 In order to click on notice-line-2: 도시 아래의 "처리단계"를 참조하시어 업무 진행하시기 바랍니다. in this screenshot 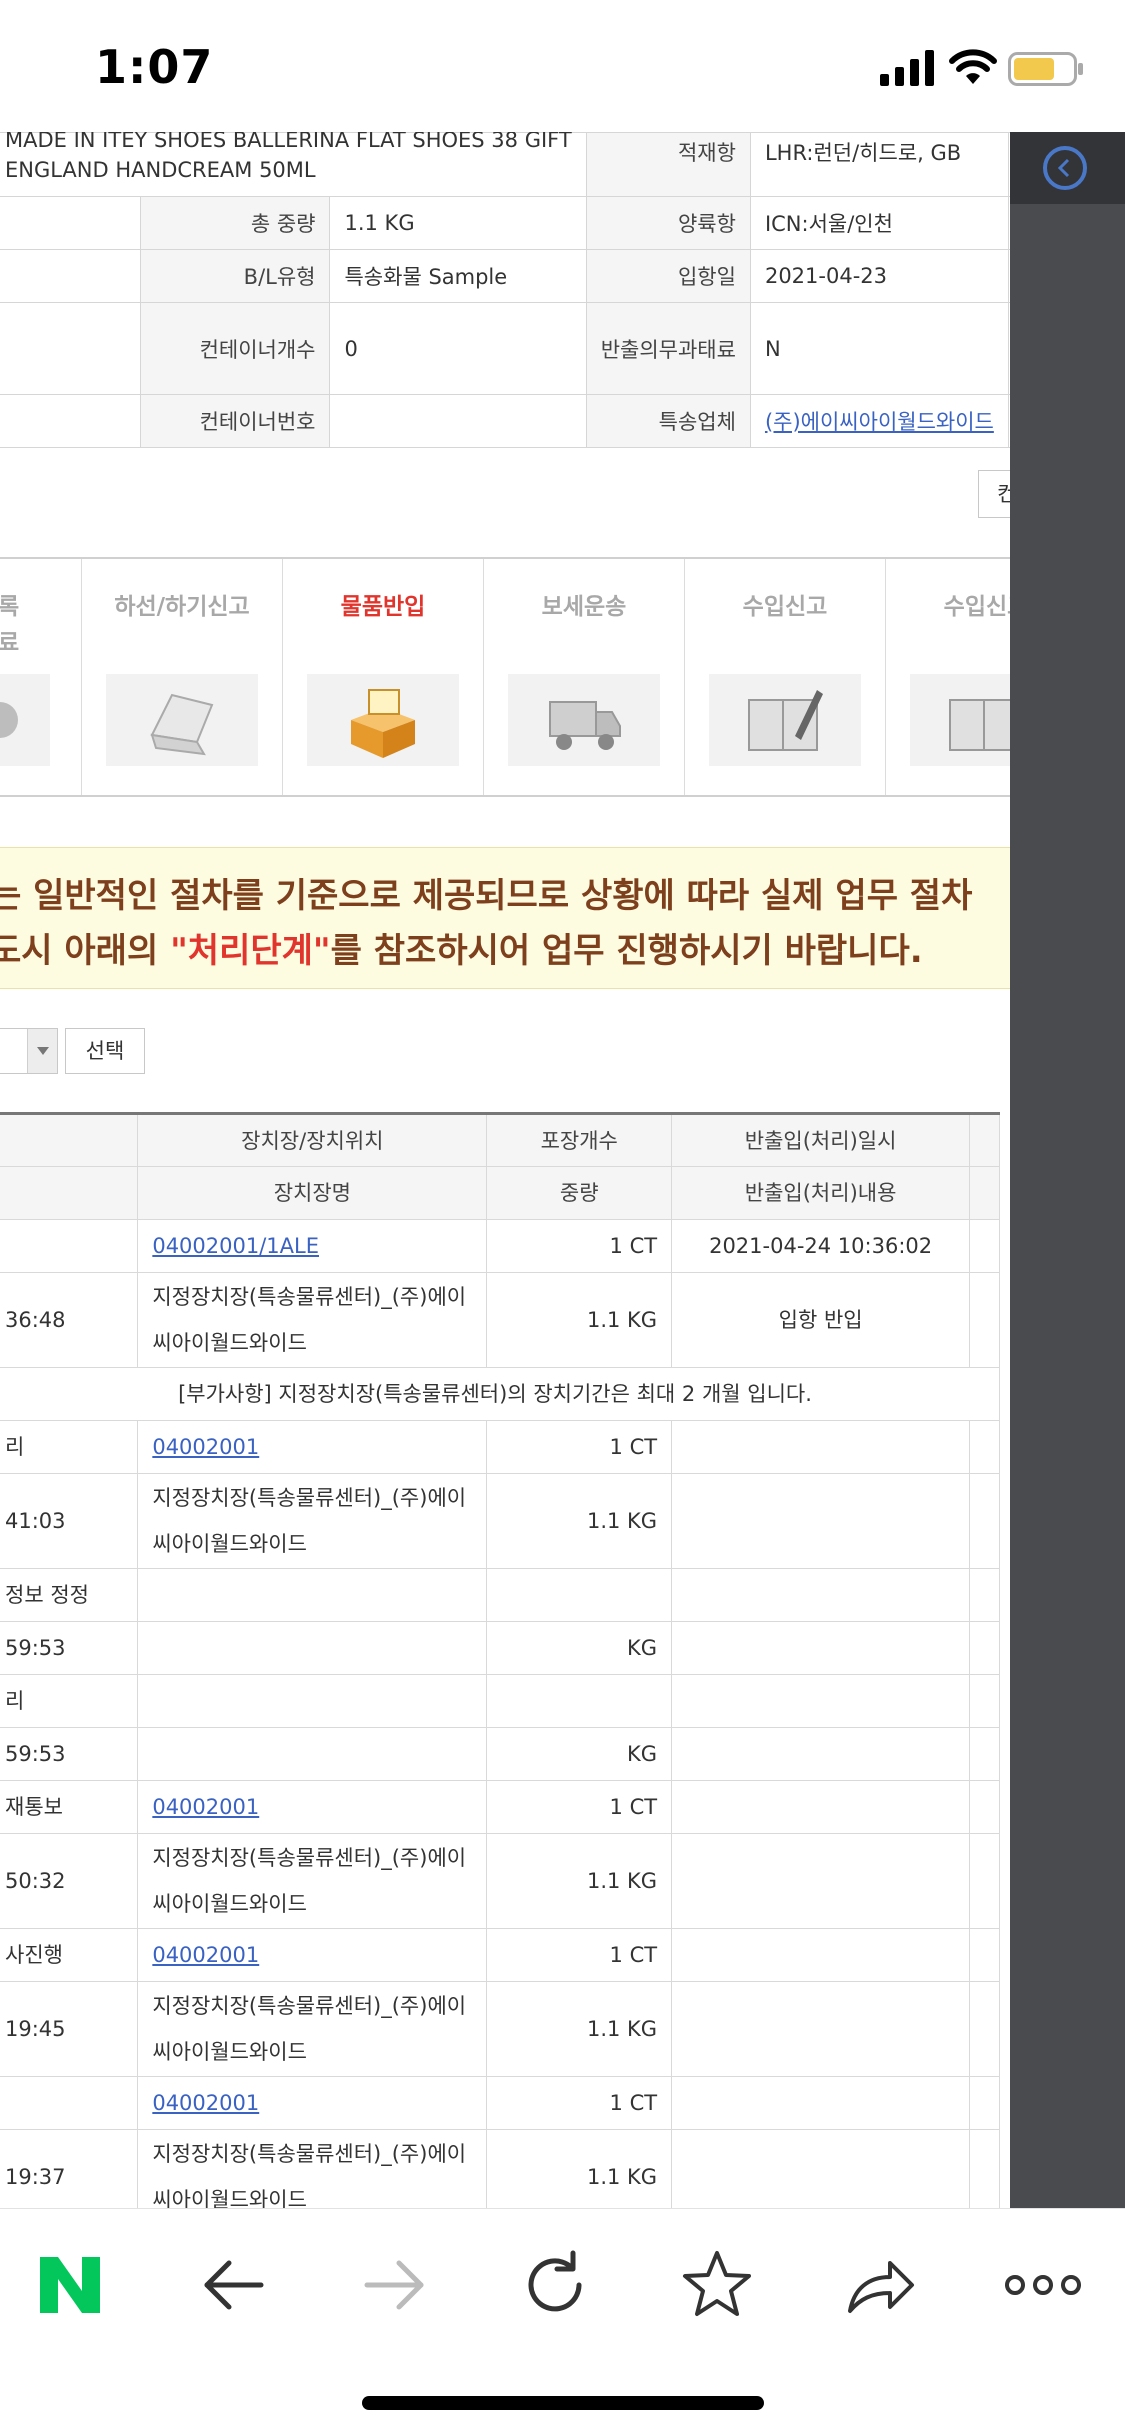, I will do `click(461, 951)`.